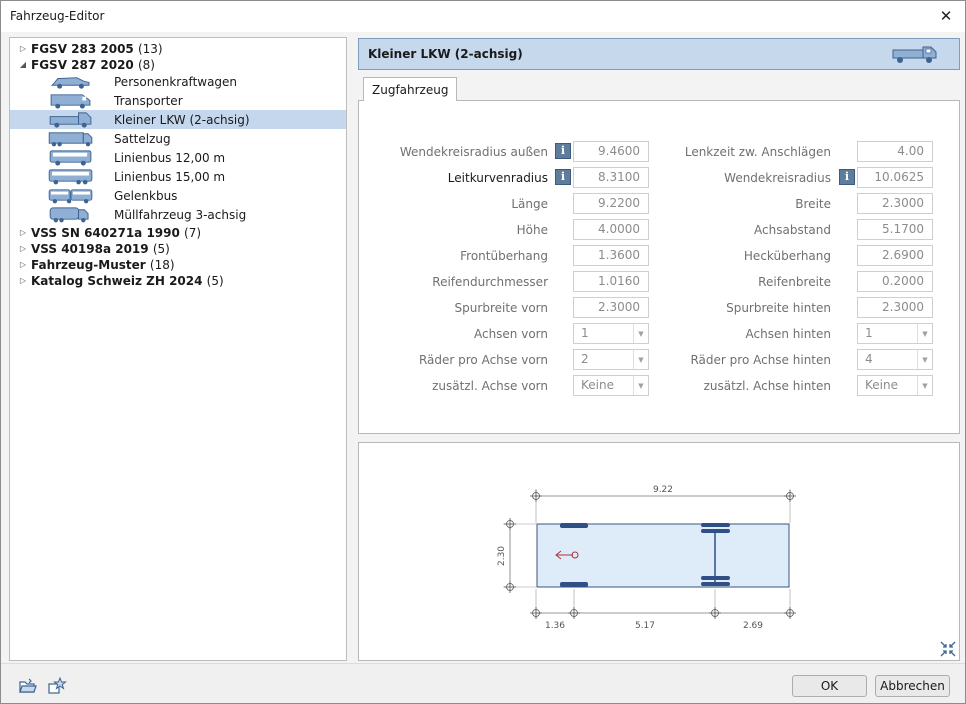  Describe the element at coordinates (726, 571) in the screenshot. I see `vehicle-drawing: 9.22 2.30 1.36 5.17 2.69` at that location.